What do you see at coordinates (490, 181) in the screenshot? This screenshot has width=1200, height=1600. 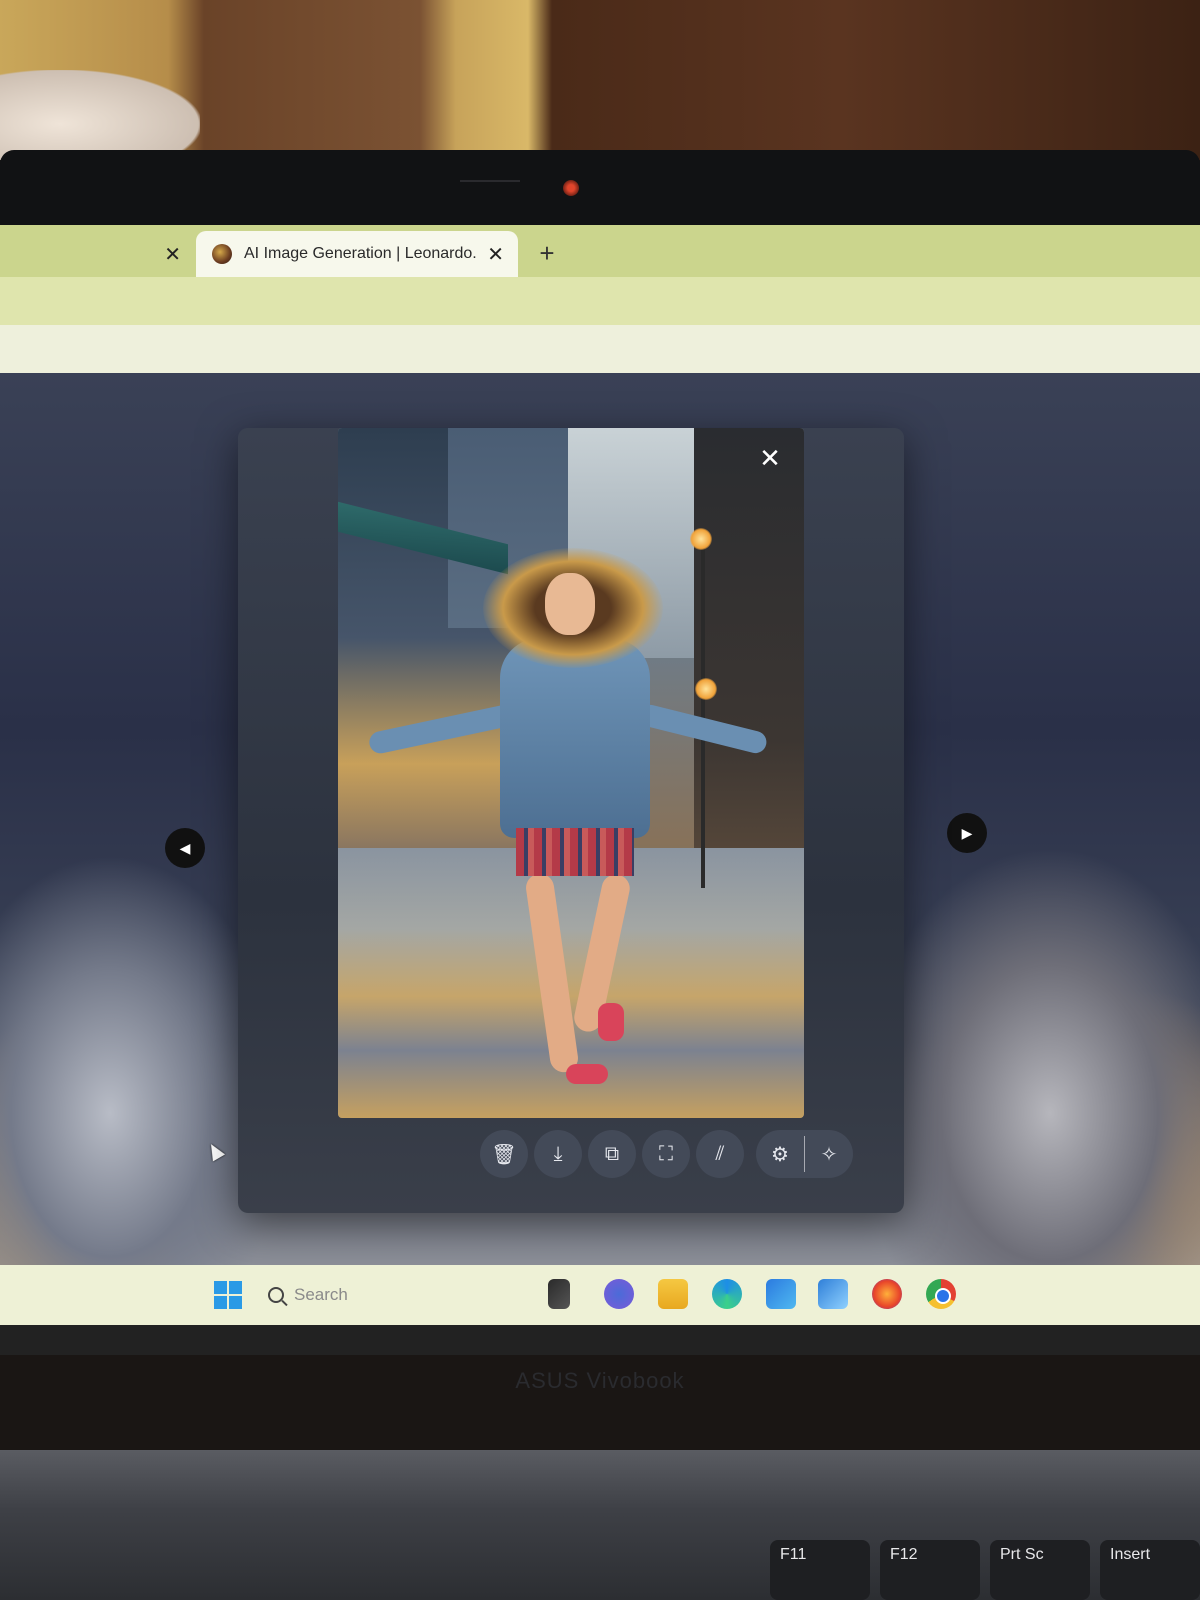 I see `bezel-detail` at bounding box center [490, 181].